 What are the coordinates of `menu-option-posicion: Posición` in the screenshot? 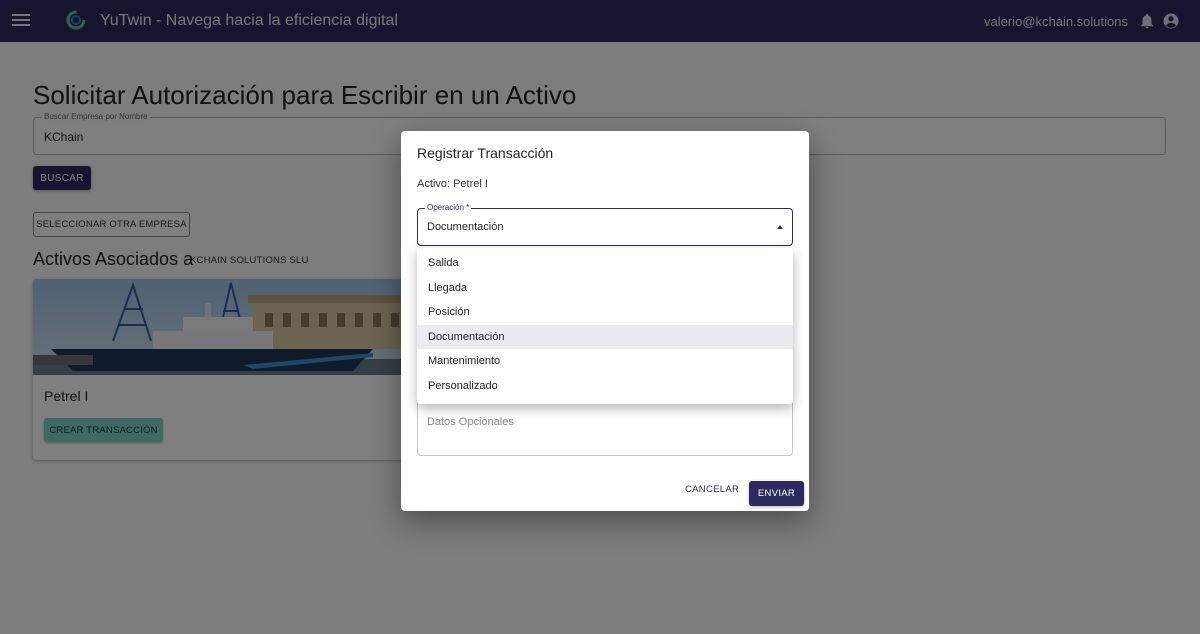 It's located at (605, 312).